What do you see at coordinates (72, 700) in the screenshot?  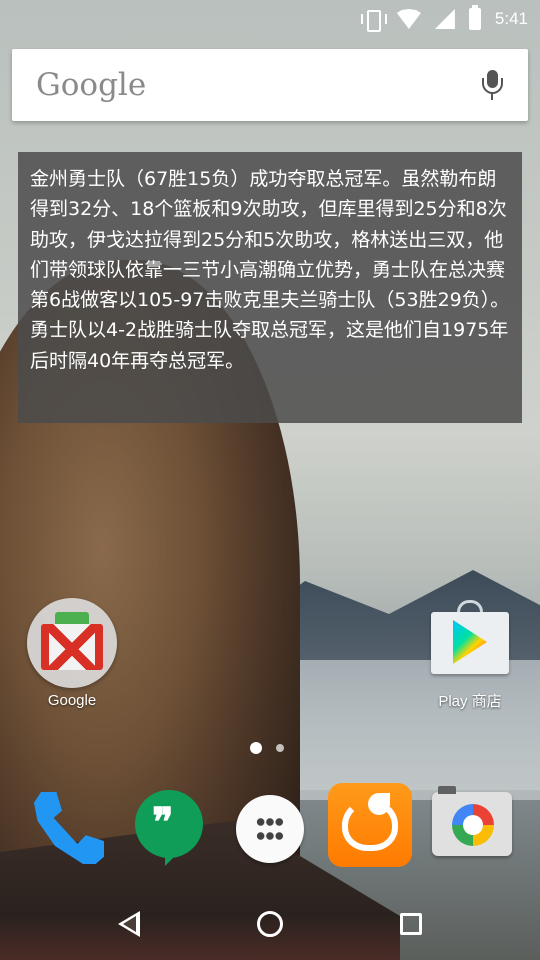 I see `app-label-google: Google` at bounding box center [72, 700].